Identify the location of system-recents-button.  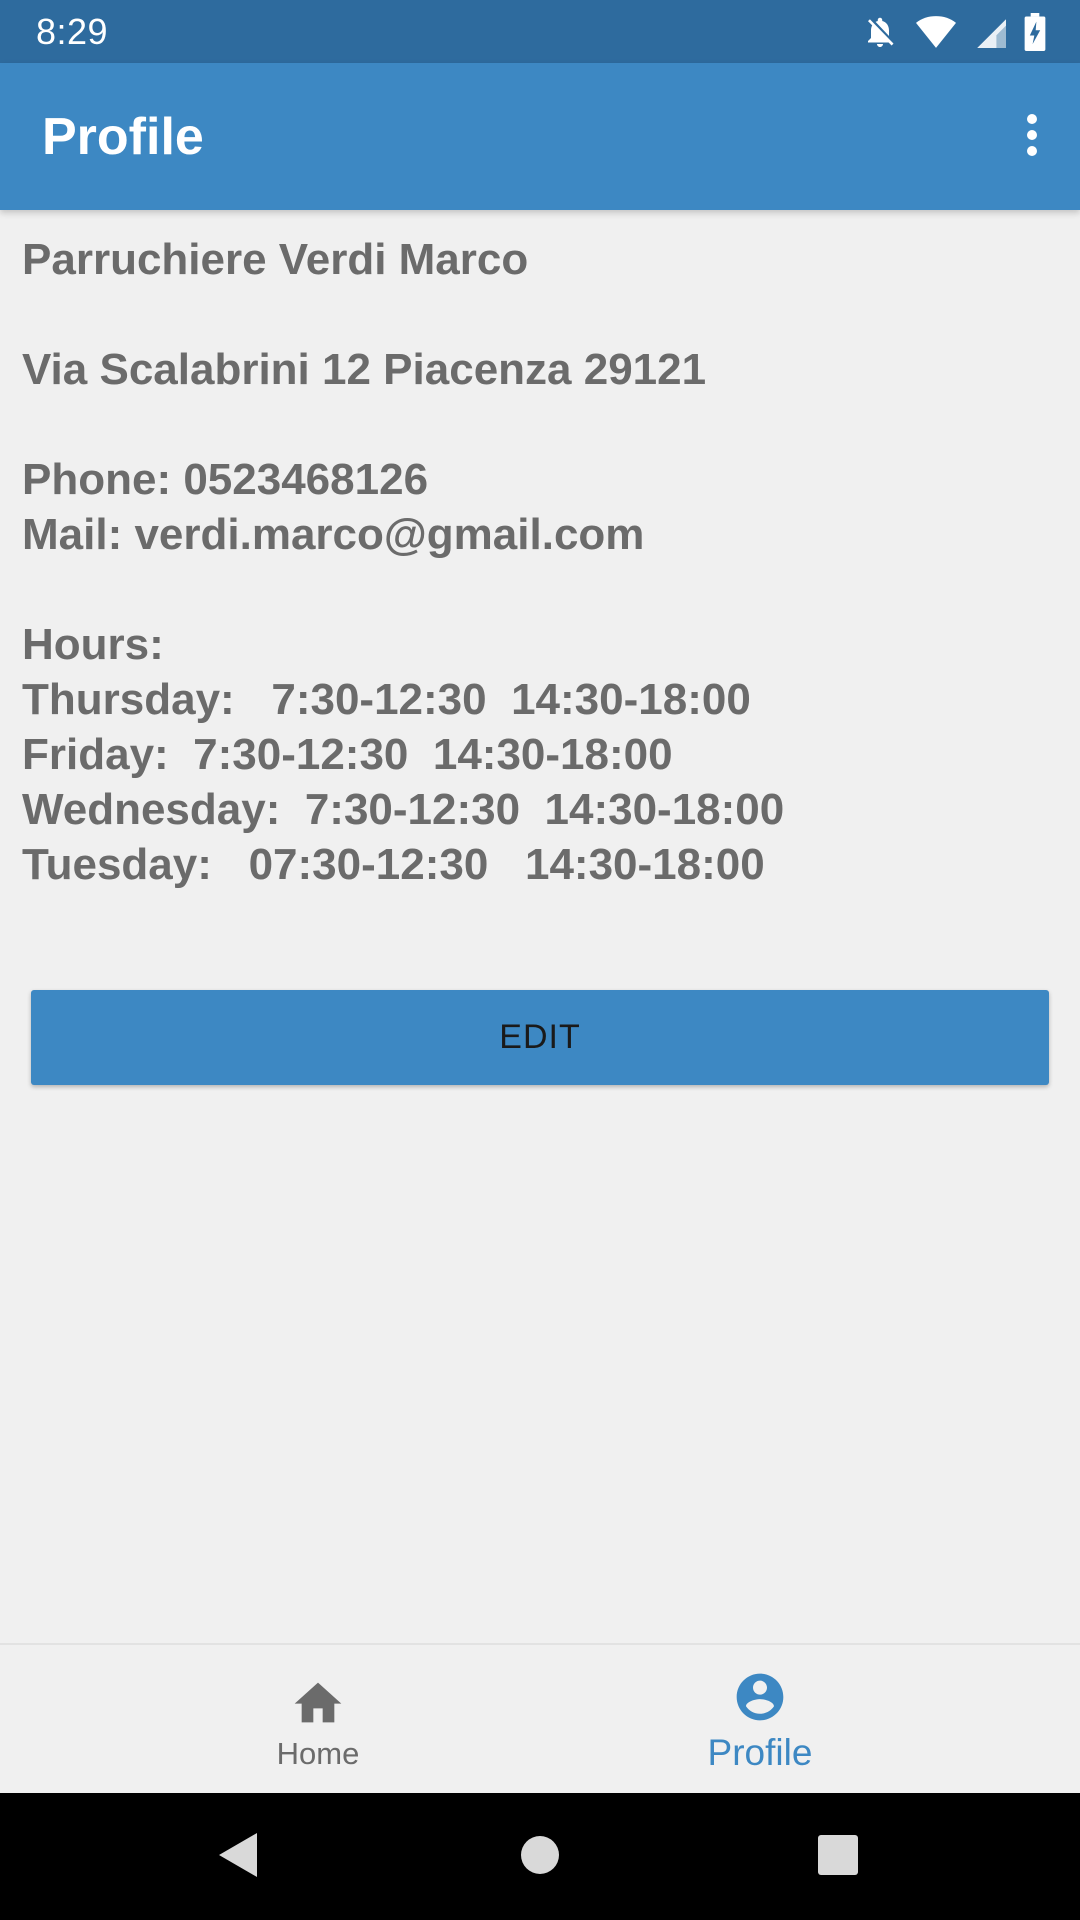
(838, 1857).